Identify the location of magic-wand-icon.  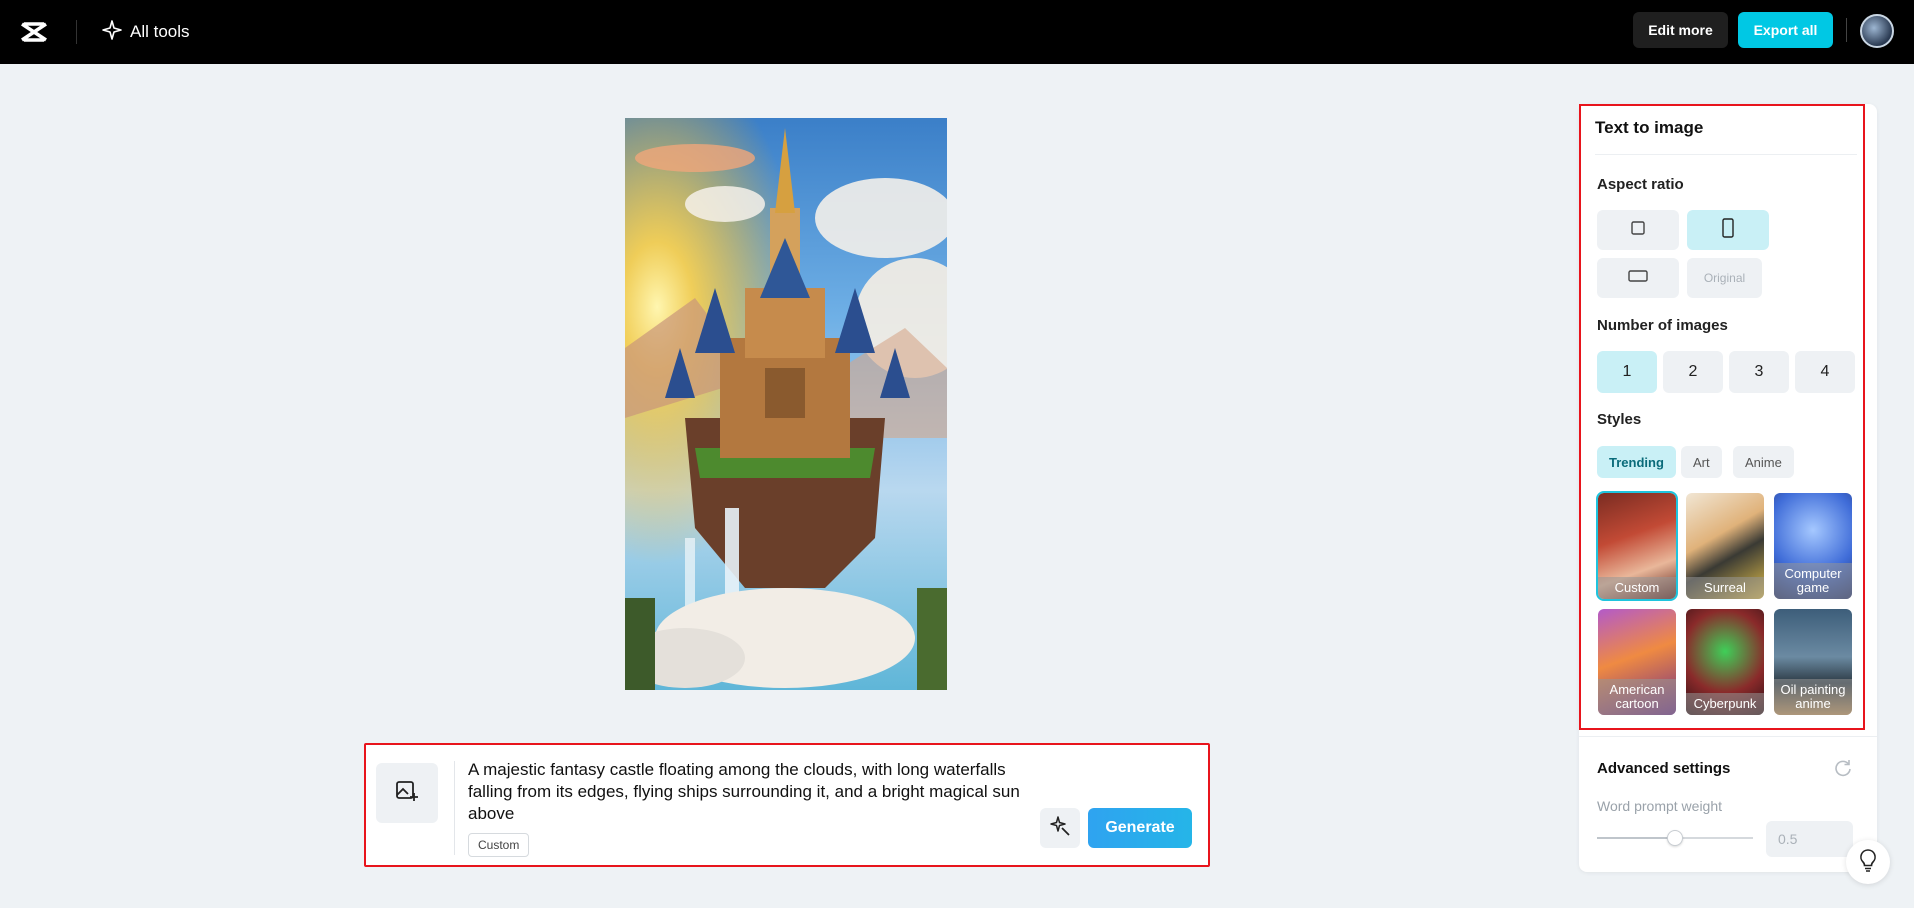
(1060, 828).